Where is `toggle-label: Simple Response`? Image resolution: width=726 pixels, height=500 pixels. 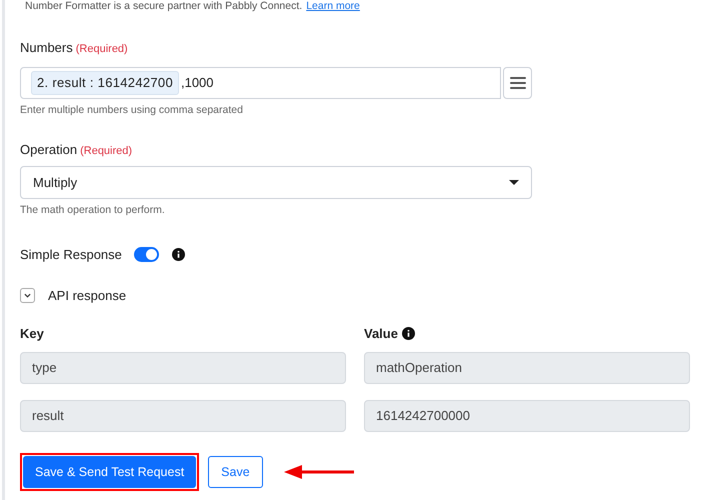 toggle-label: Simple Response is located at coordinates (71, 255).